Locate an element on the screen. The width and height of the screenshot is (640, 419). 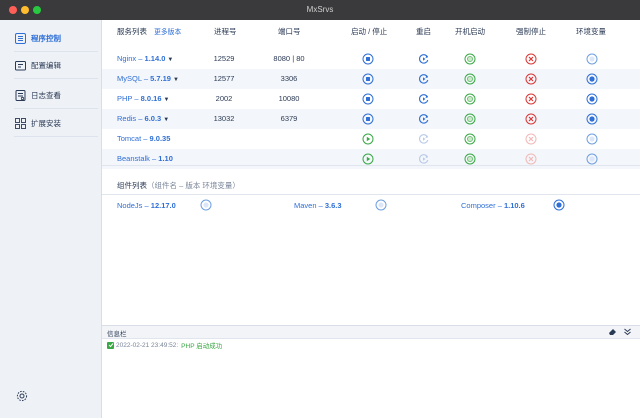
sidebar-item-program-control: 程序控制 is located at coordinates (56, 38).